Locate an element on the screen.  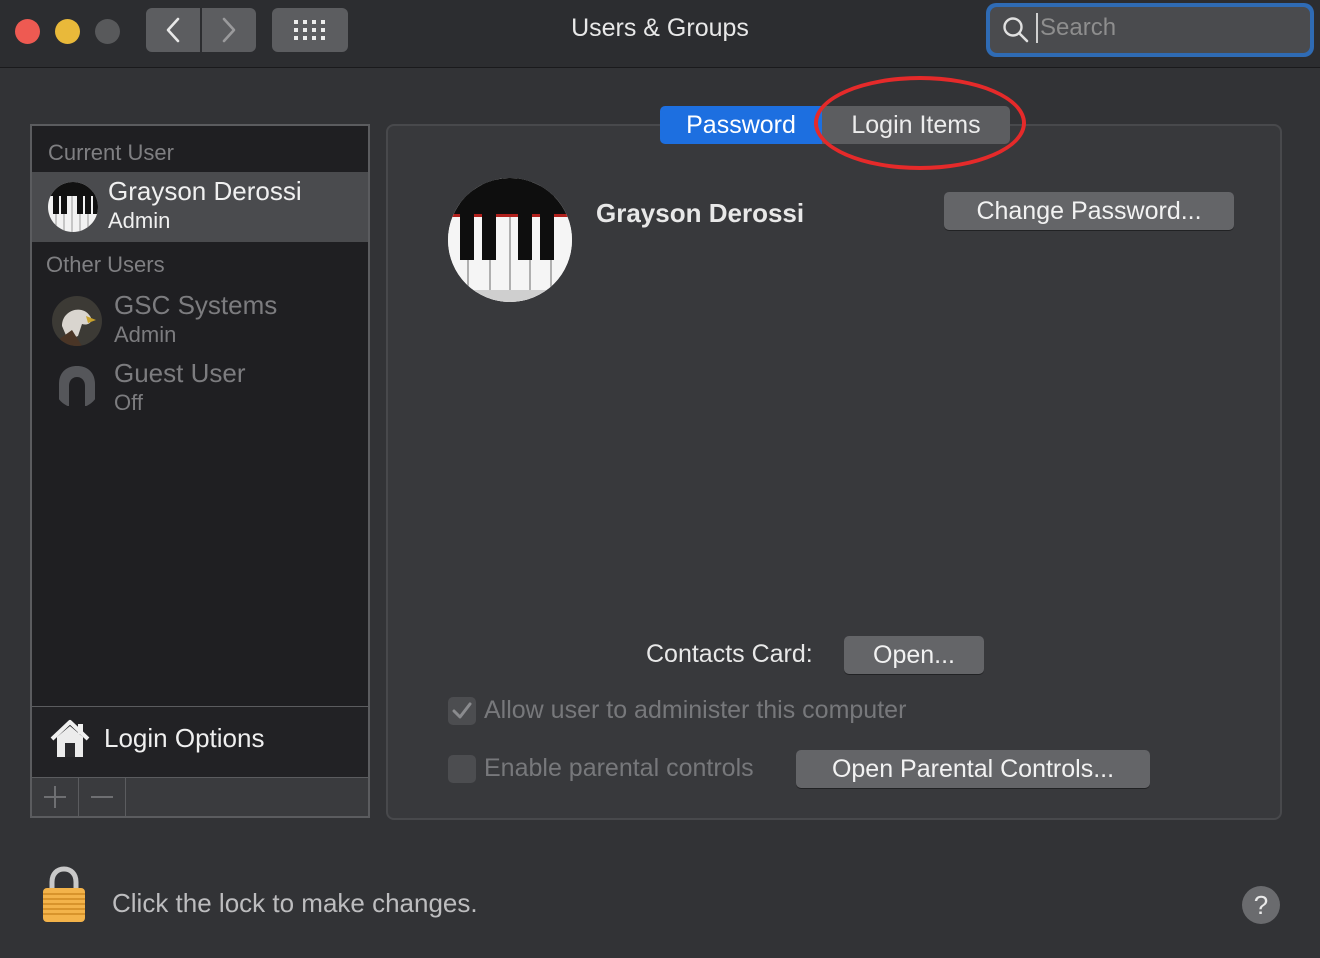
user-picture is located at coordinates (510, 240).